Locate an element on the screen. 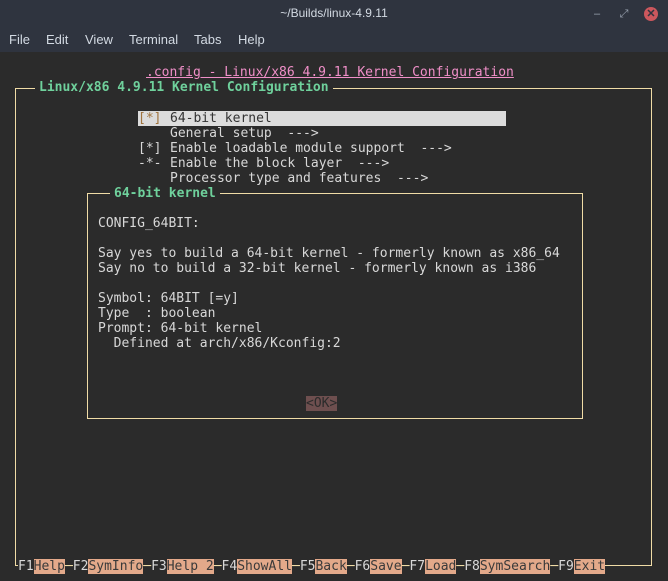  window-title: ~/Builds/linux-4.9.11 is located at coordinates (334, 13).